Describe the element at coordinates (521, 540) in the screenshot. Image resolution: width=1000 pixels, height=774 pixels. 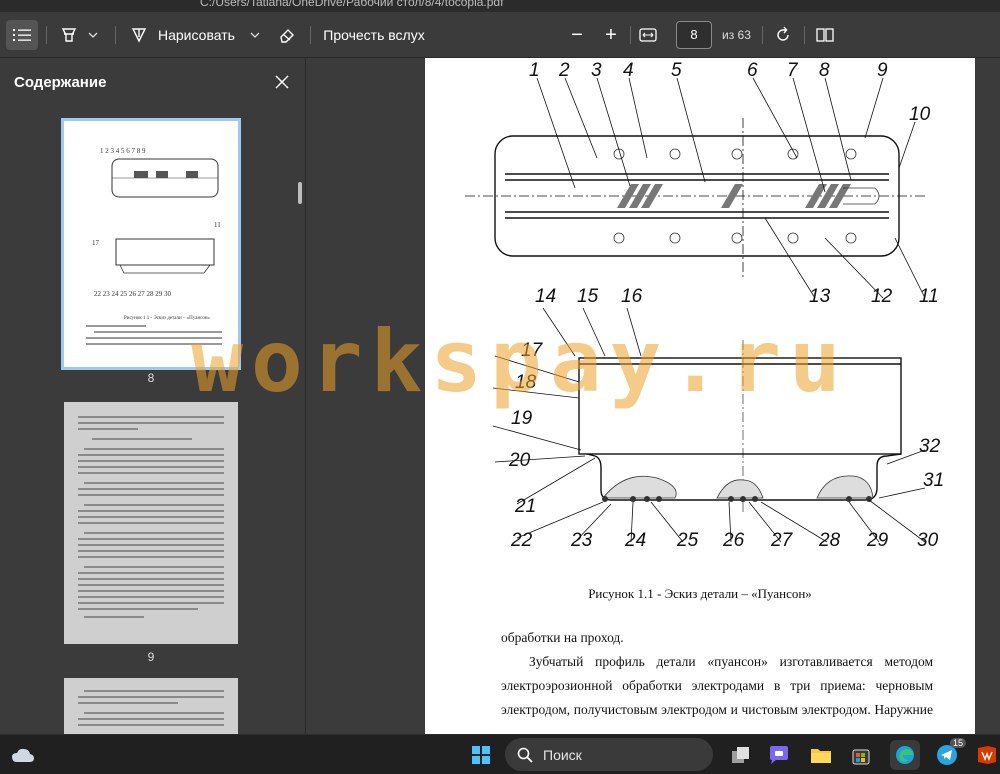
I see `label-22: 22` at that location.